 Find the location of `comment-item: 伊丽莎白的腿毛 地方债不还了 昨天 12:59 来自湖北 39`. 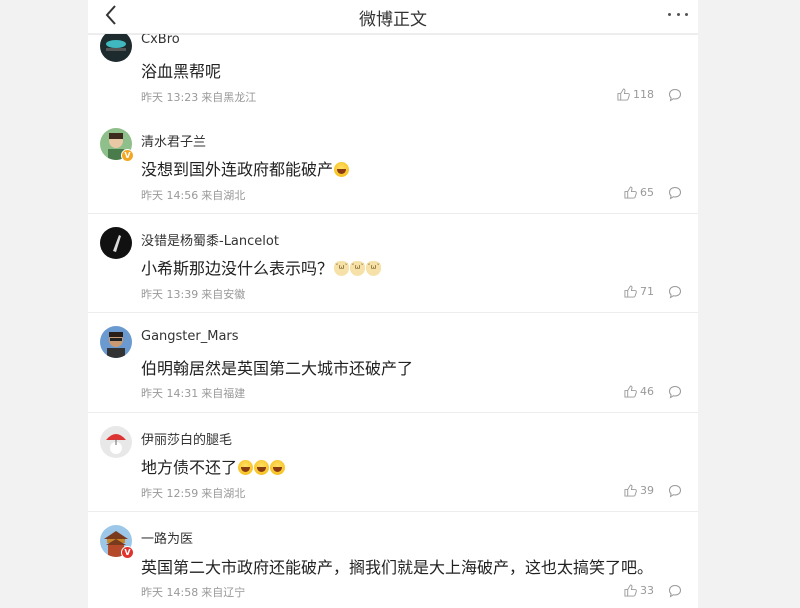

comment-item: 伊丽莎白的腿毛 地方债不还了 昨天 12:59 来自湖北 39 is located at coordinates (393, 462).